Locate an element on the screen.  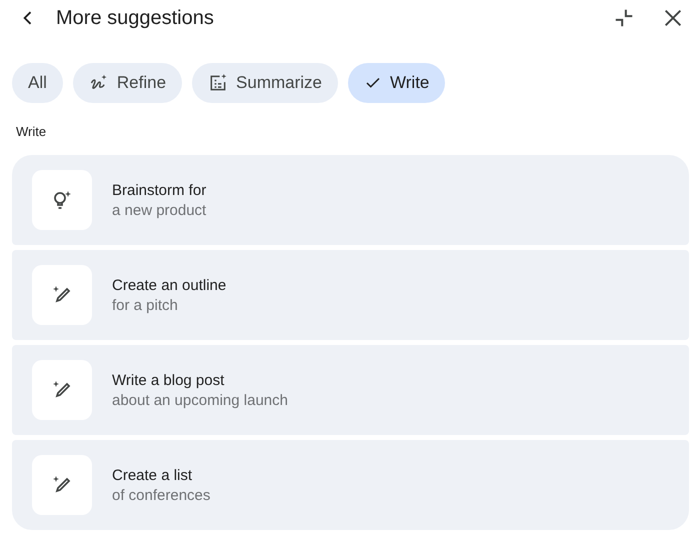
close-icon is located at coordinates (673, 18).